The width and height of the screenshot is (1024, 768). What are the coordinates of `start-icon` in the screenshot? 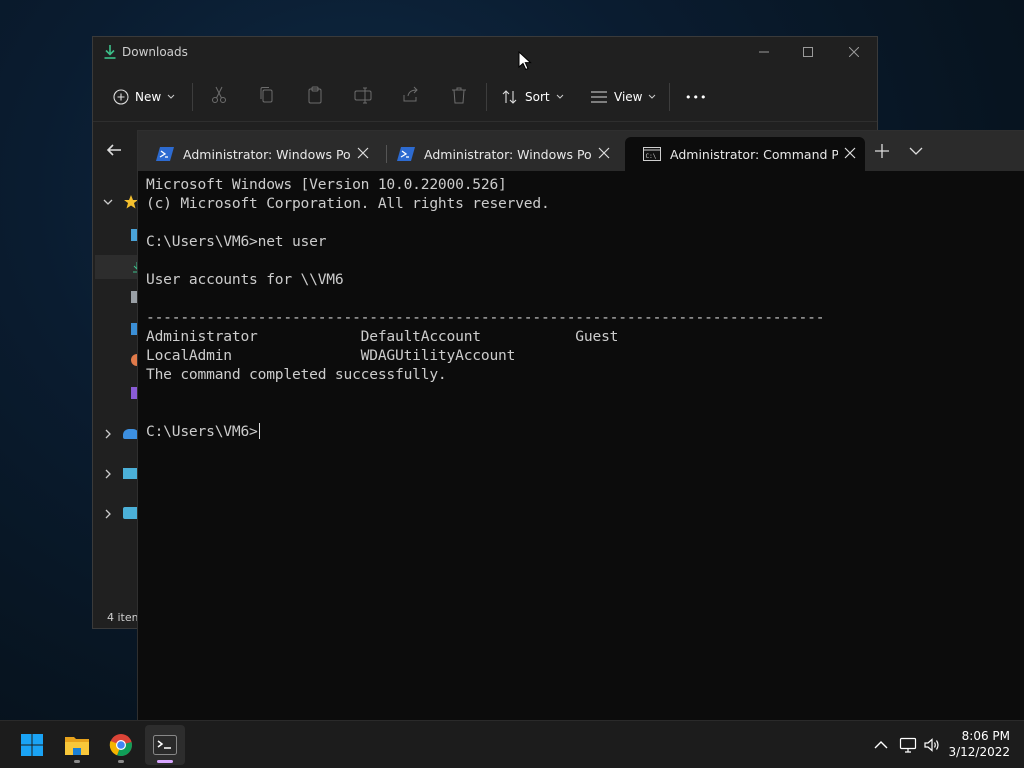 It's located at (32, 745).